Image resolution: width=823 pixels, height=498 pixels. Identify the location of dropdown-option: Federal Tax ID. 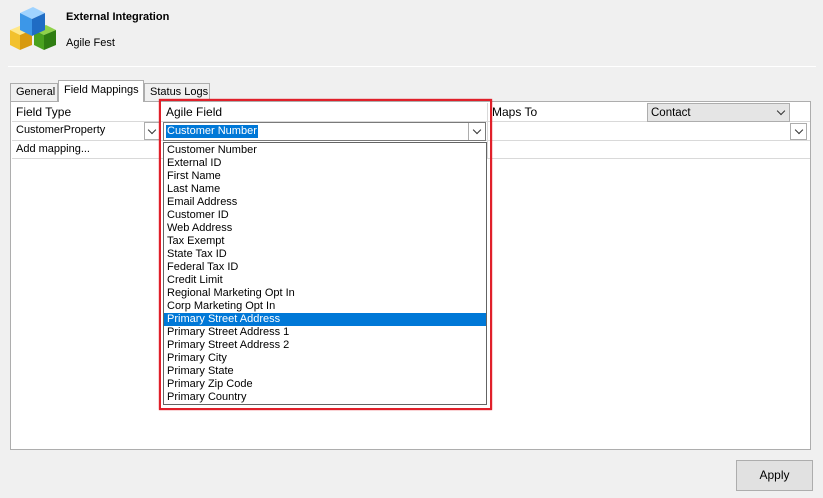
(325, 267).